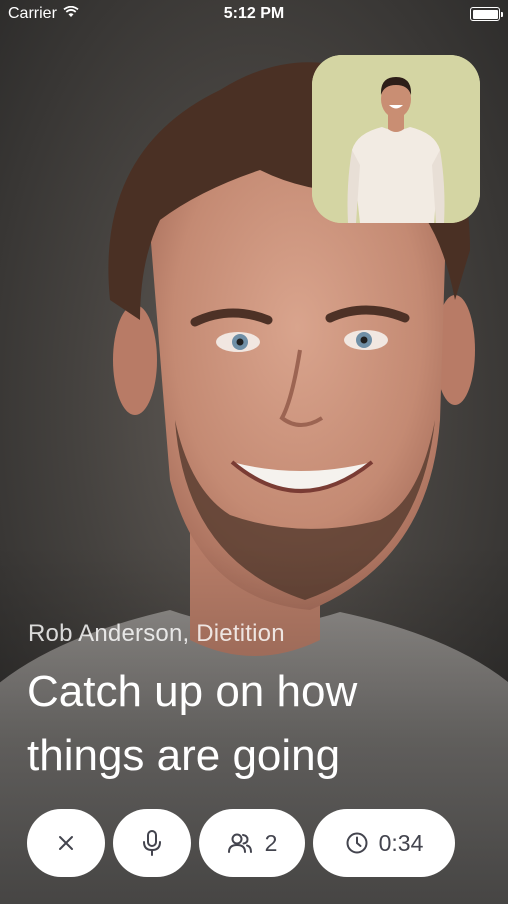  I want to click on people-icon, so click(239, 843).